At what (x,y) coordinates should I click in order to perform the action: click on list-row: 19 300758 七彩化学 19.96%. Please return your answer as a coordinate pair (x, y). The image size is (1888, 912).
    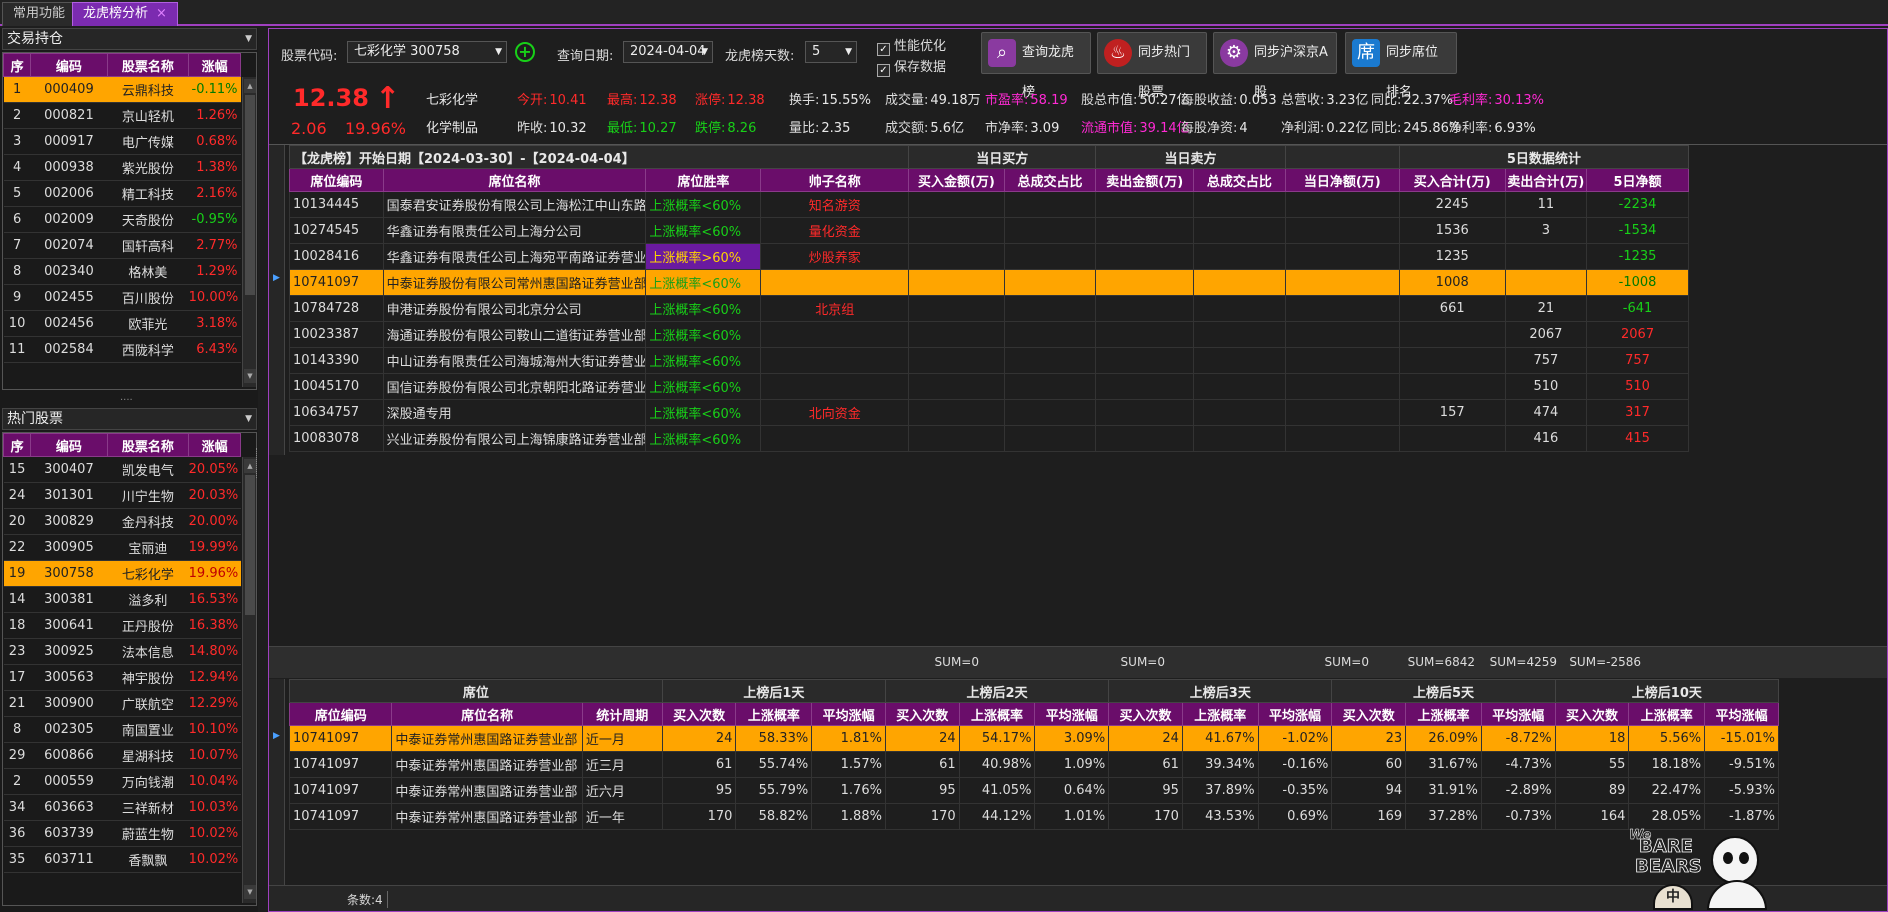
    Looking at the image, I should click on (122, 573).